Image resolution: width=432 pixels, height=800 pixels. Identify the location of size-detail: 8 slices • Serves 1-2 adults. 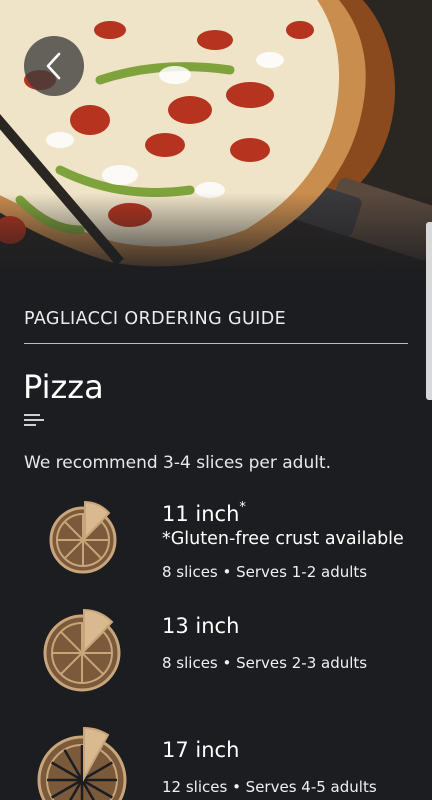
(265, 572).